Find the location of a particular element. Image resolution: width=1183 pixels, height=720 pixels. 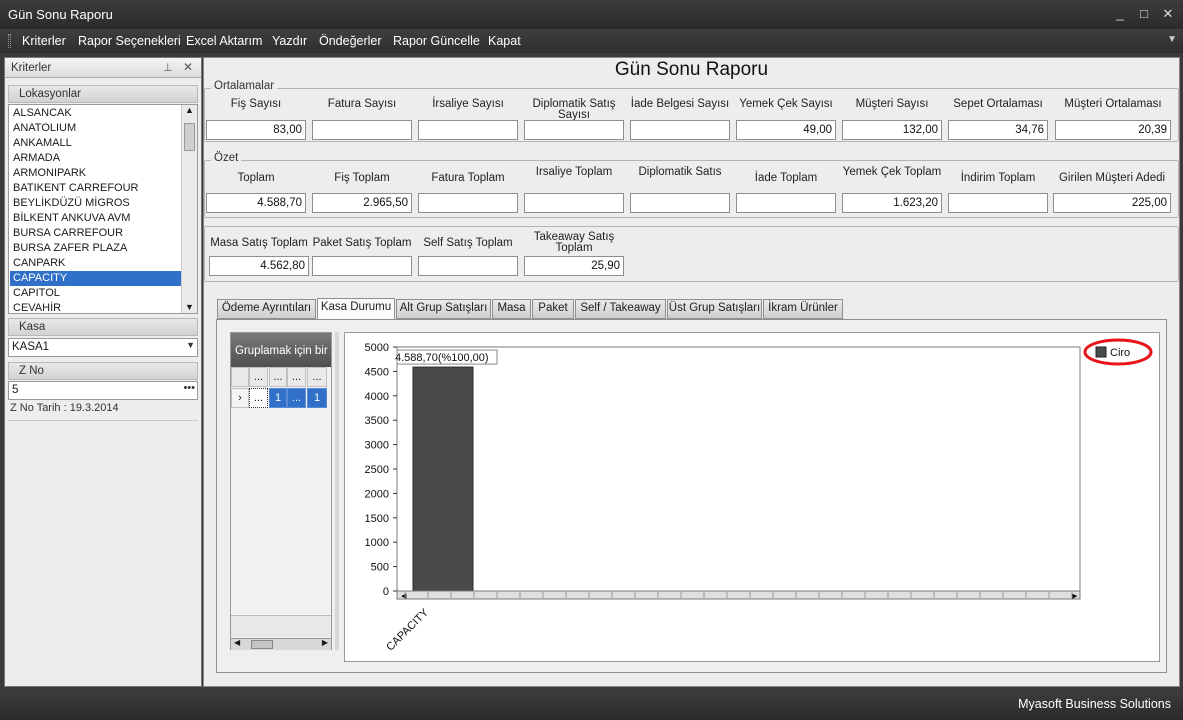

ellipsis-button: ••• is located at coordinates (189, 388).